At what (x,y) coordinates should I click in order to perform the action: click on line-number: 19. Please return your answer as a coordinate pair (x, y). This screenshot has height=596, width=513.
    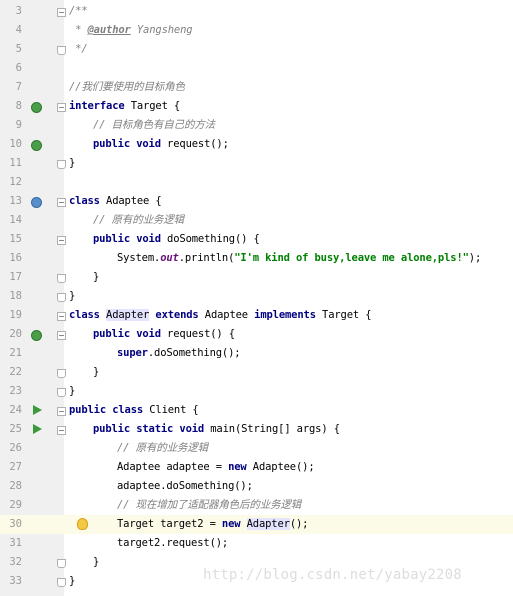
    Looking at the image, I should click on (15, 315).